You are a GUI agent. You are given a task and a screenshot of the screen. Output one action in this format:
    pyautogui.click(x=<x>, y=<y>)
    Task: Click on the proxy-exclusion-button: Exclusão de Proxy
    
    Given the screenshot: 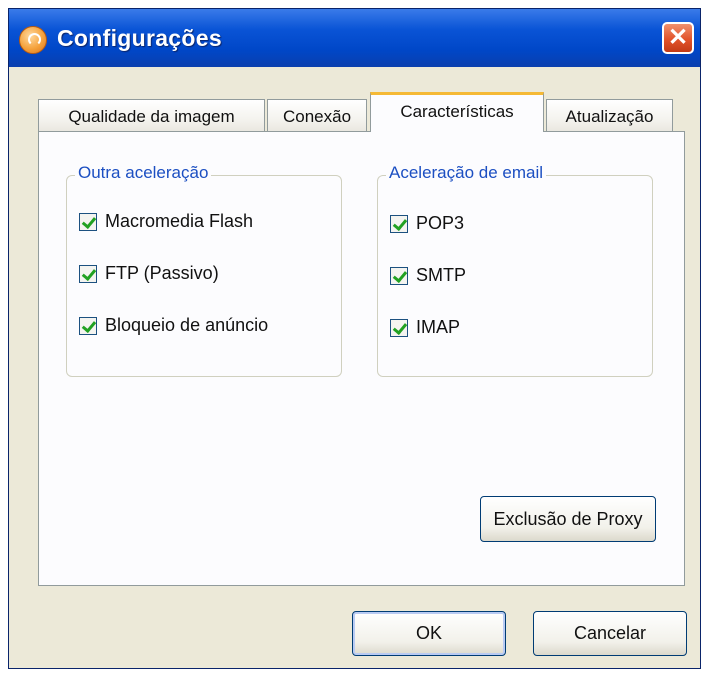 What is the action you would take?
    pyautogui.click(x=568, y=519)
    